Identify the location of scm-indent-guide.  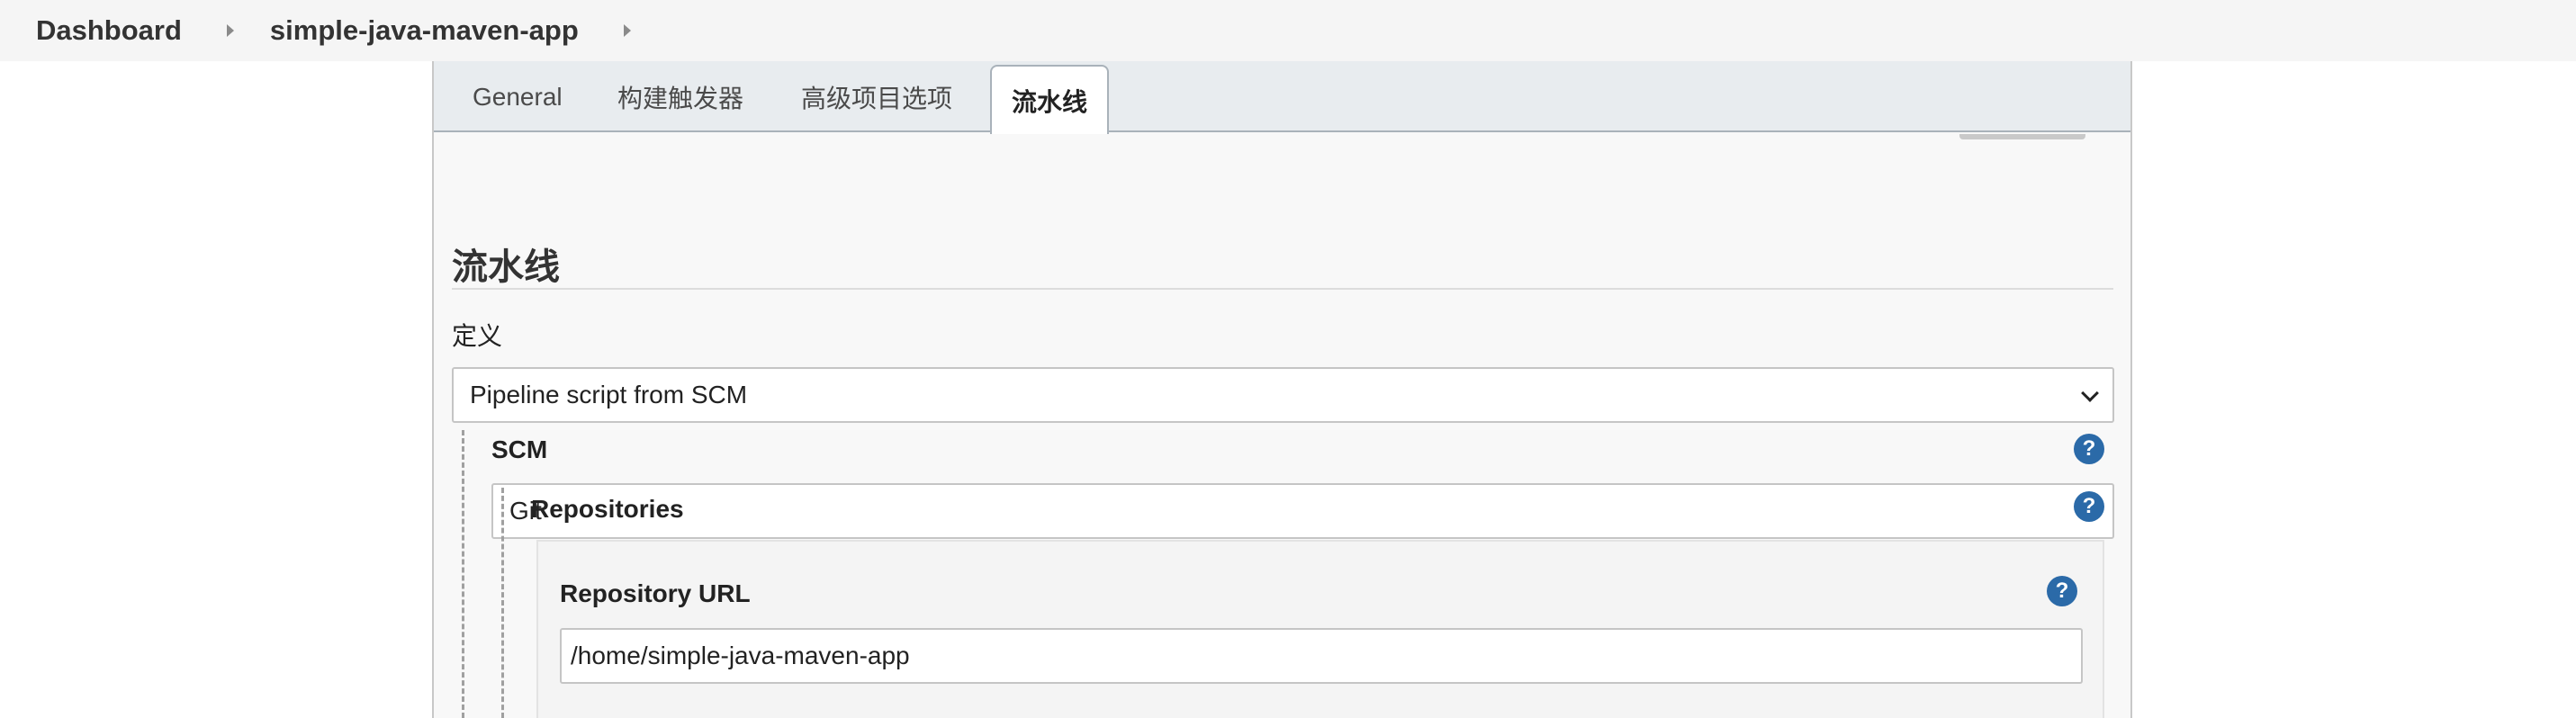
(463, 574).